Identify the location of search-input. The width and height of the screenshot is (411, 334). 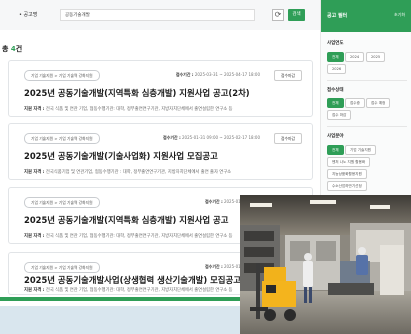
(157, 15).